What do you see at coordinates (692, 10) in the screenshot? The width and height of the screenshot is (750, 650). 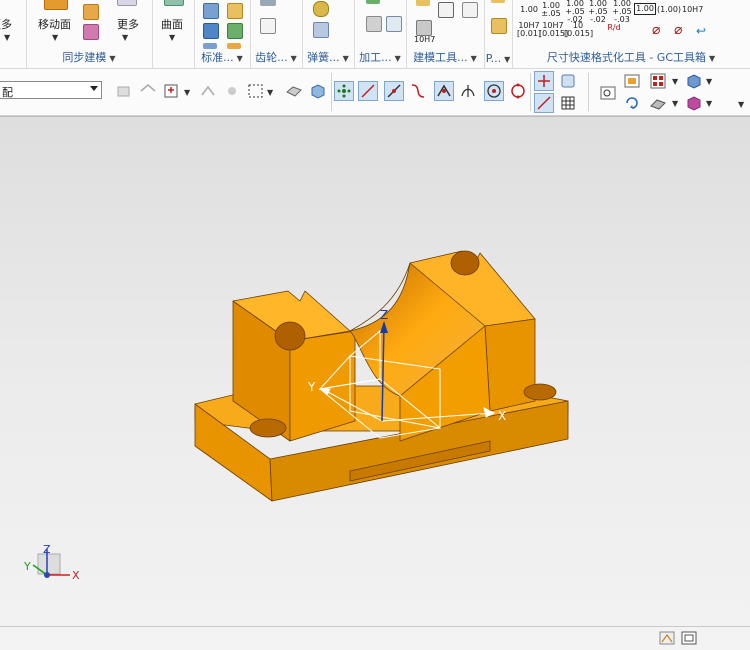 I see `dim-format-fit: 10H7` at bounding box center [692, 10].